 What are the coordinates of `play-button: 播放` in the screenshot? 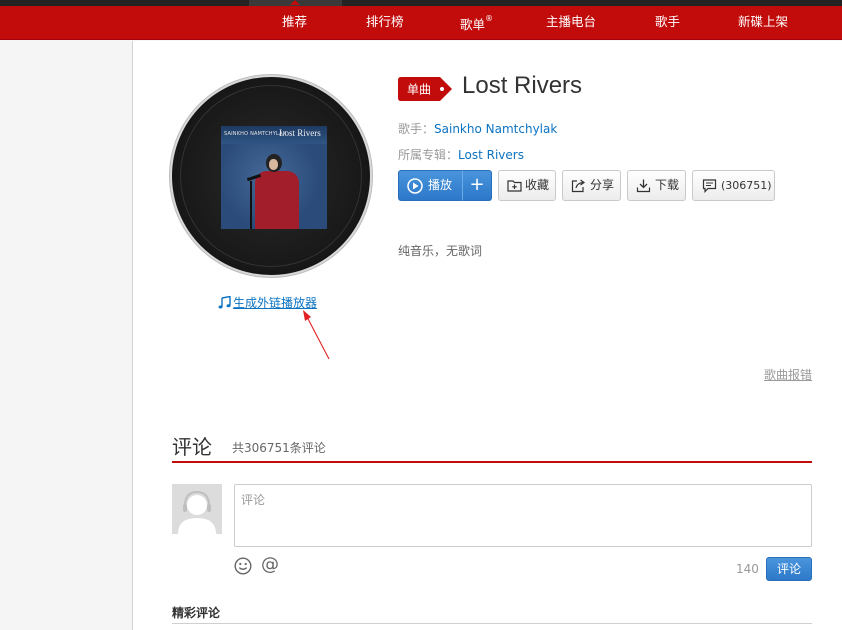 It's located at (430, 185).